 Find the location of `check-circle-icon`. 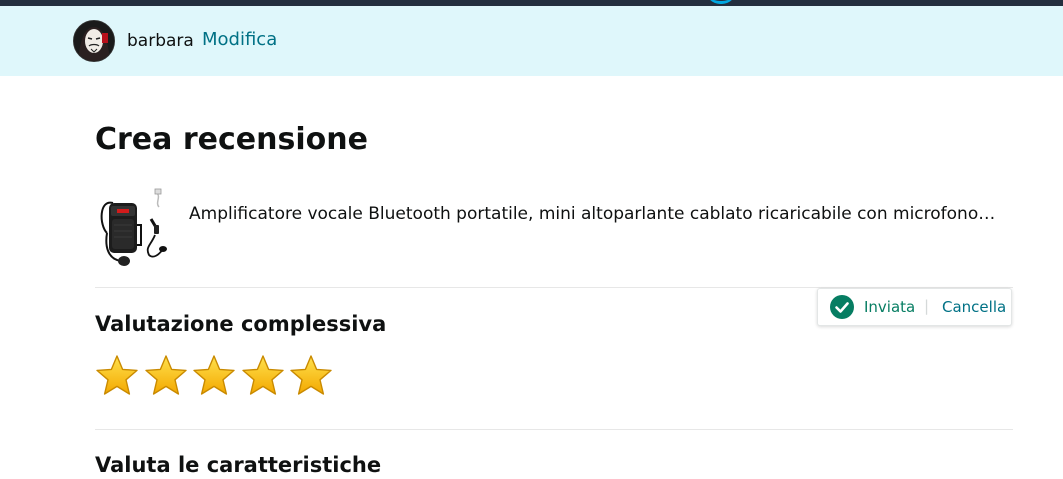

check-circle-icon is located at coordinates (842, 307).